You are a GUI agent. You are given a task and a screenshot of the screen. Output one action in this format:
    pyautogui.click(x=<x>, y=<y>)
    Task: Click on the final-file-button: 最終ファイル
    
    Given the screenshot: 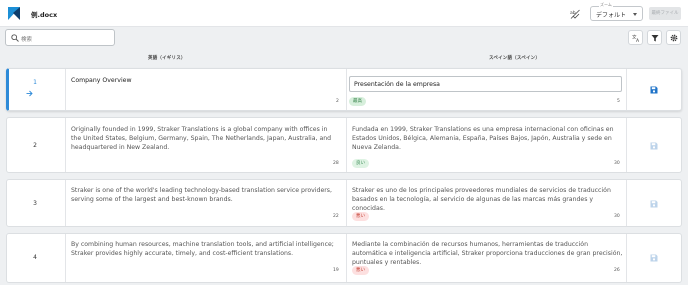 What is the action you would take?
    pyautogui.click(x=665, y=13)
    